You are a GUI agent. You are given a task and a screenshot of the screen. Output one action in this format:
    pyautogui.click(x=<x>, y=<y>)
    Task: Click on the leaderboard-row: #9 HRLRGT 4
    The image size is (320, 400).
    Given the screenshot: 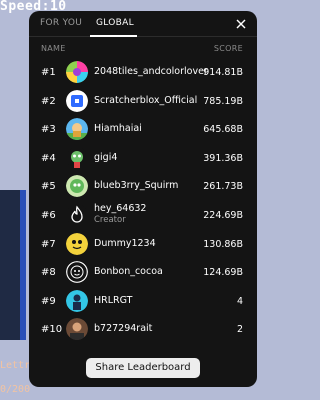 What is the action you would take?
    pyautogui.click(x=143, y=301)
    